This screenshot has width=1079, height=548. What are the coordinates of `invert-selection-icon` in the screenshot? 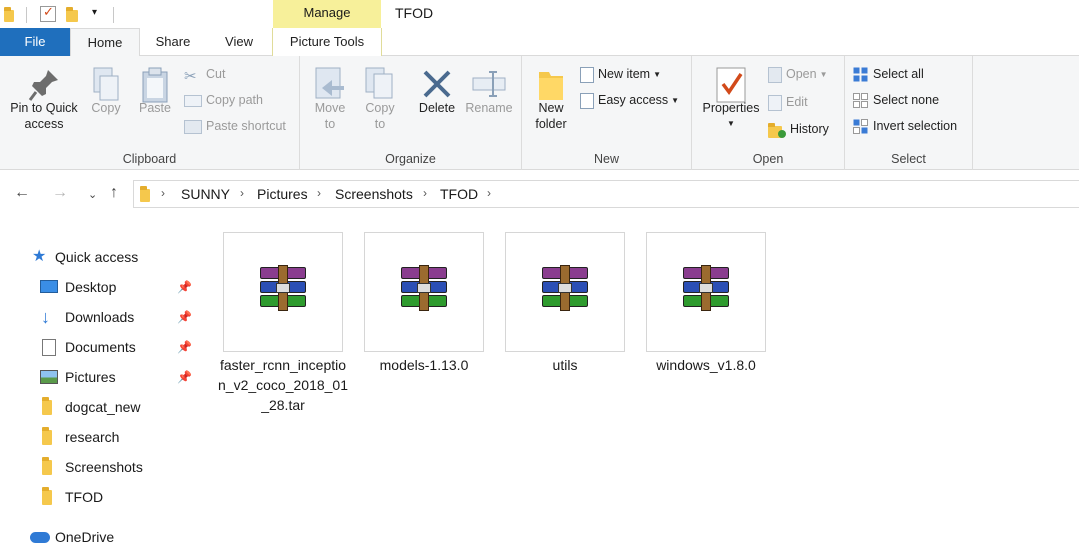 It's located at (861, 126).